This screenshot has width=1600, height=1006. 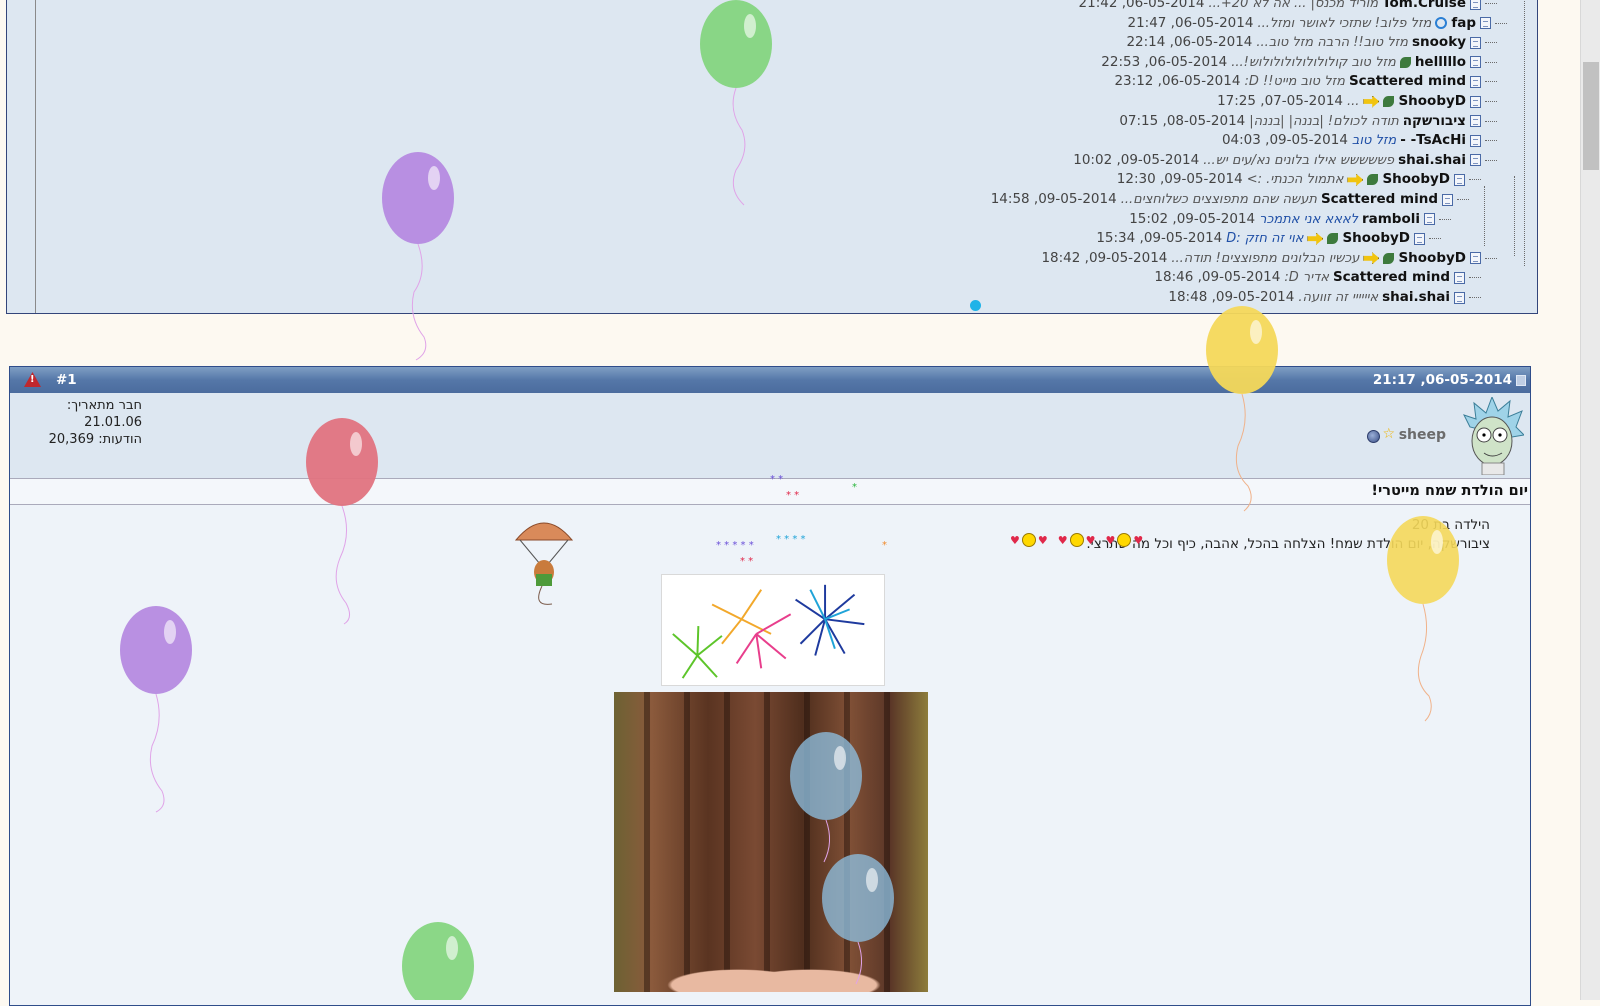 I want to click on username-link: sheep, so click(x=1422, y=435).